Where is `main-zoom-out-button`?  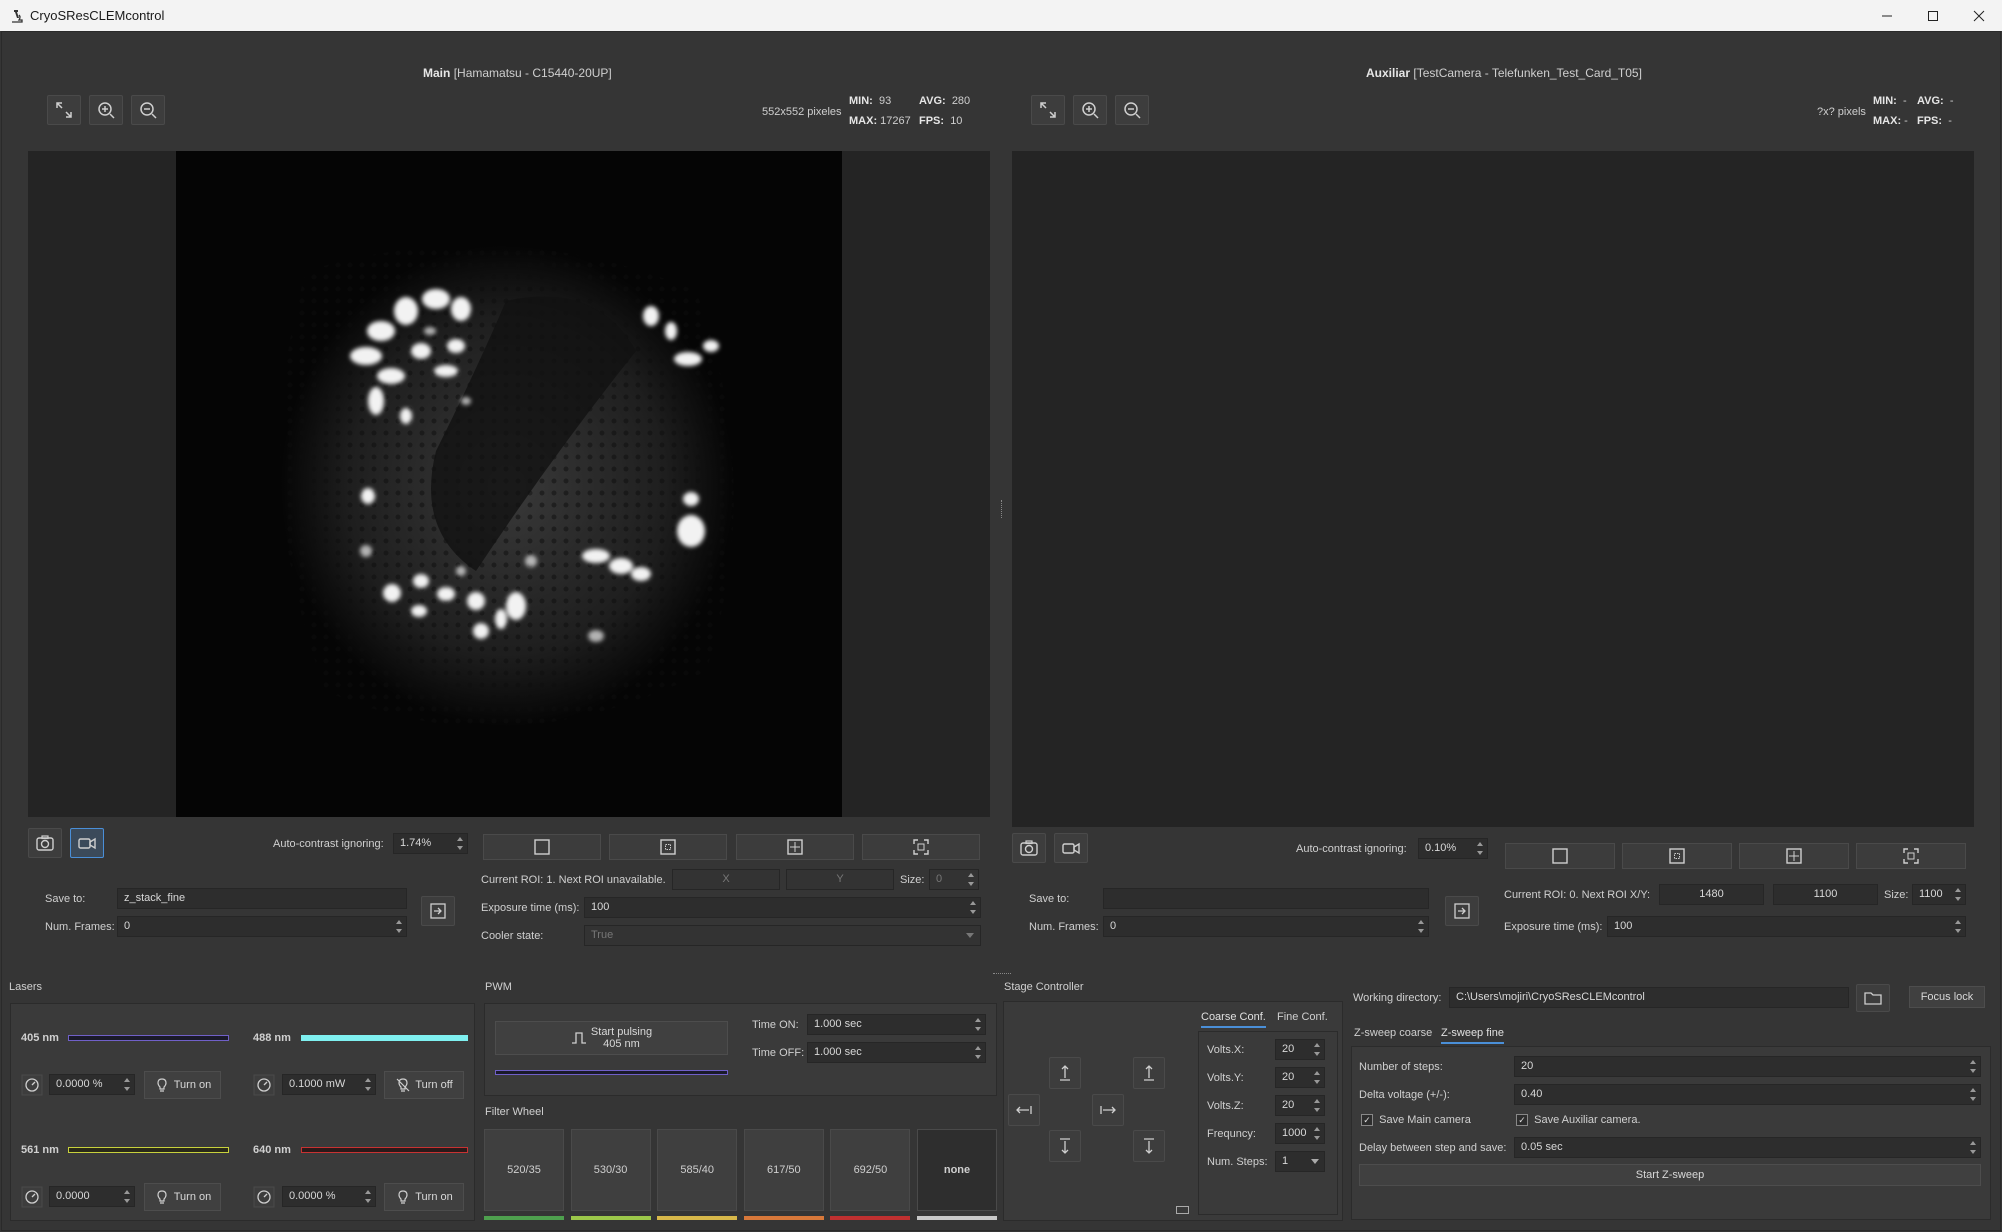 main-zoom-out-button is located at coordinates (148, 110).